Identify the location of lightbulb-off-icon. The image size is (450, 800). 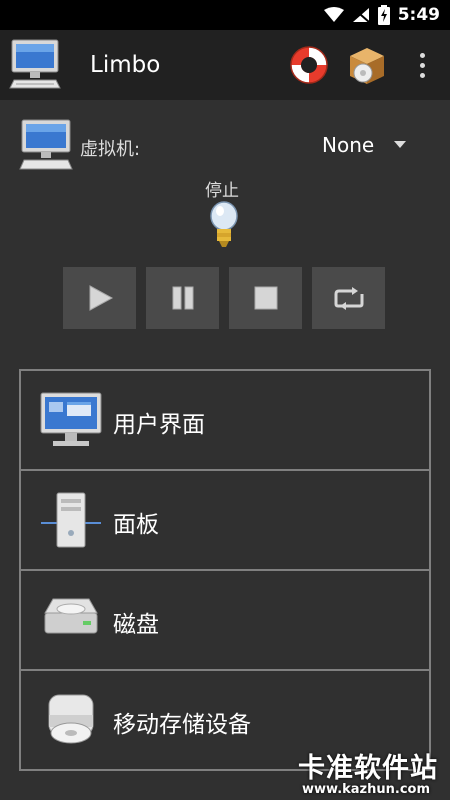
(224, 224).